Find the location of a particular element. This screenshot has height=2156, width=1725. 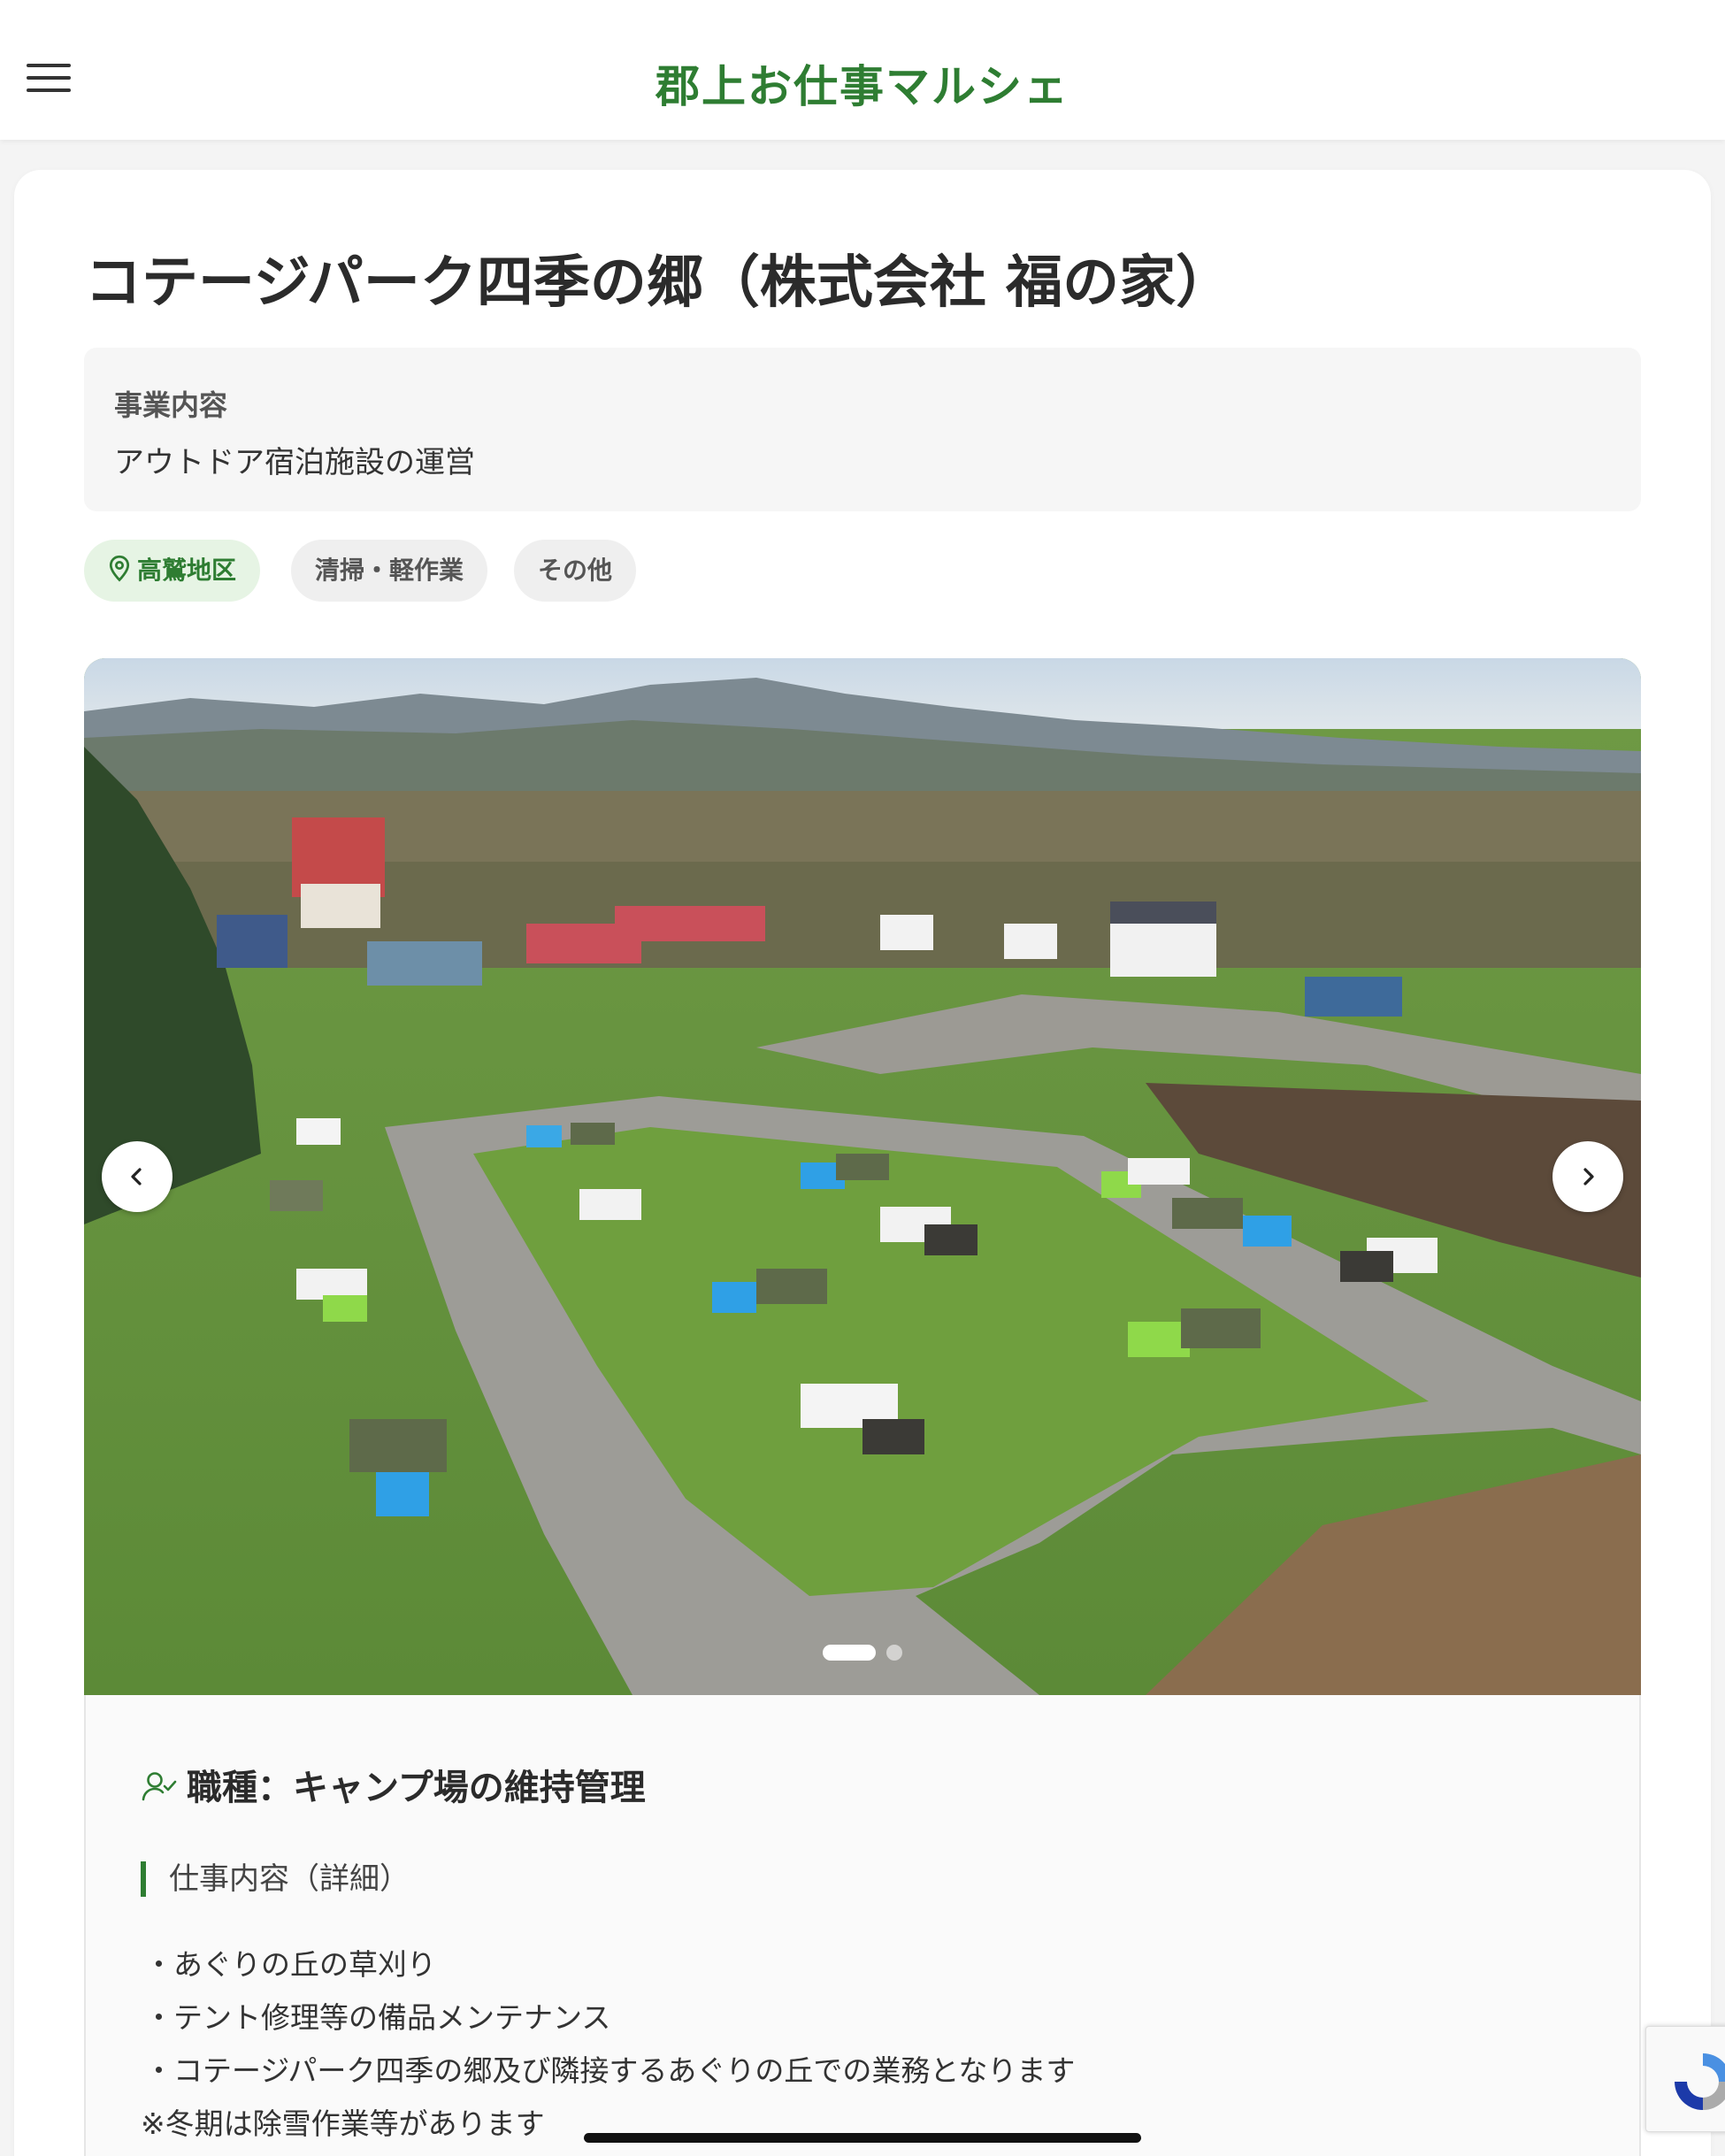

category-tag: 清掃・軽作業 is located at coordinates (389, 571).